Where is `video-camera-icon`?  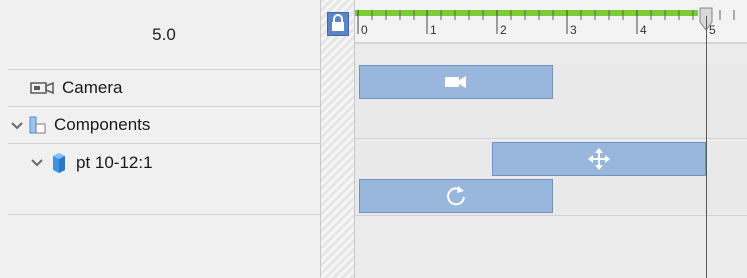
video-camera-icon is located at coordinates (455, 82).